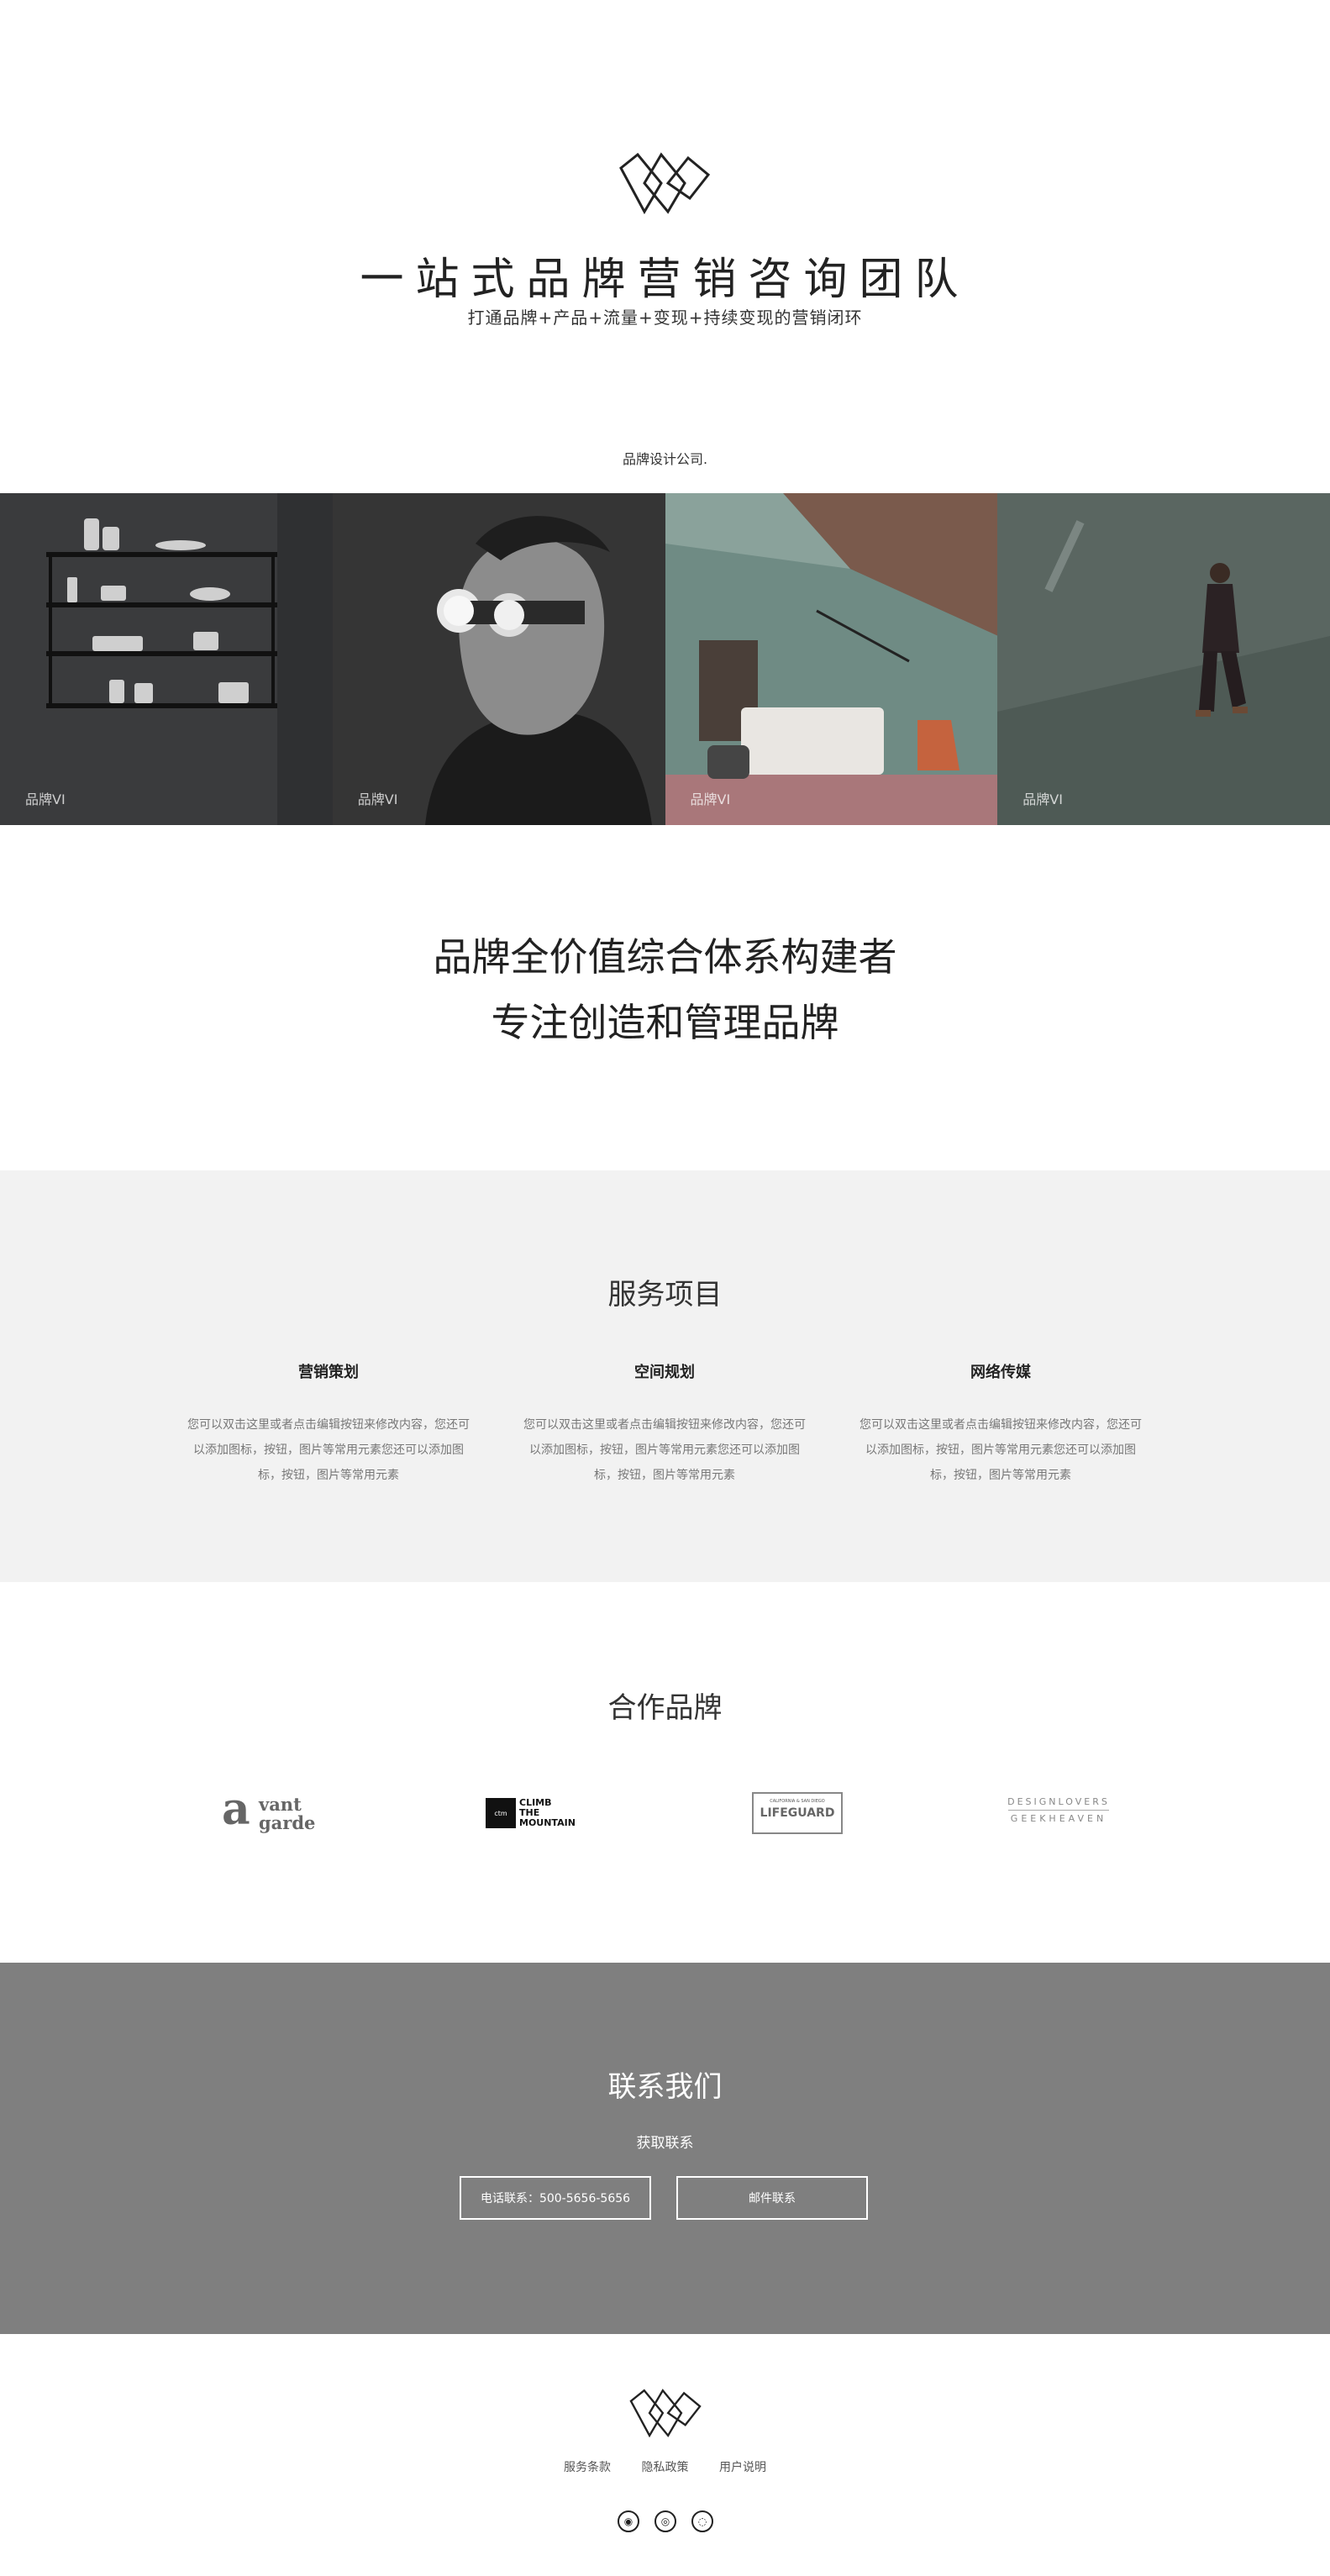 The image size is (1330, 2576). Describe the element at coordinates (328, 1372) in the screenshot. I see `service-name: 营销策划` at that location.